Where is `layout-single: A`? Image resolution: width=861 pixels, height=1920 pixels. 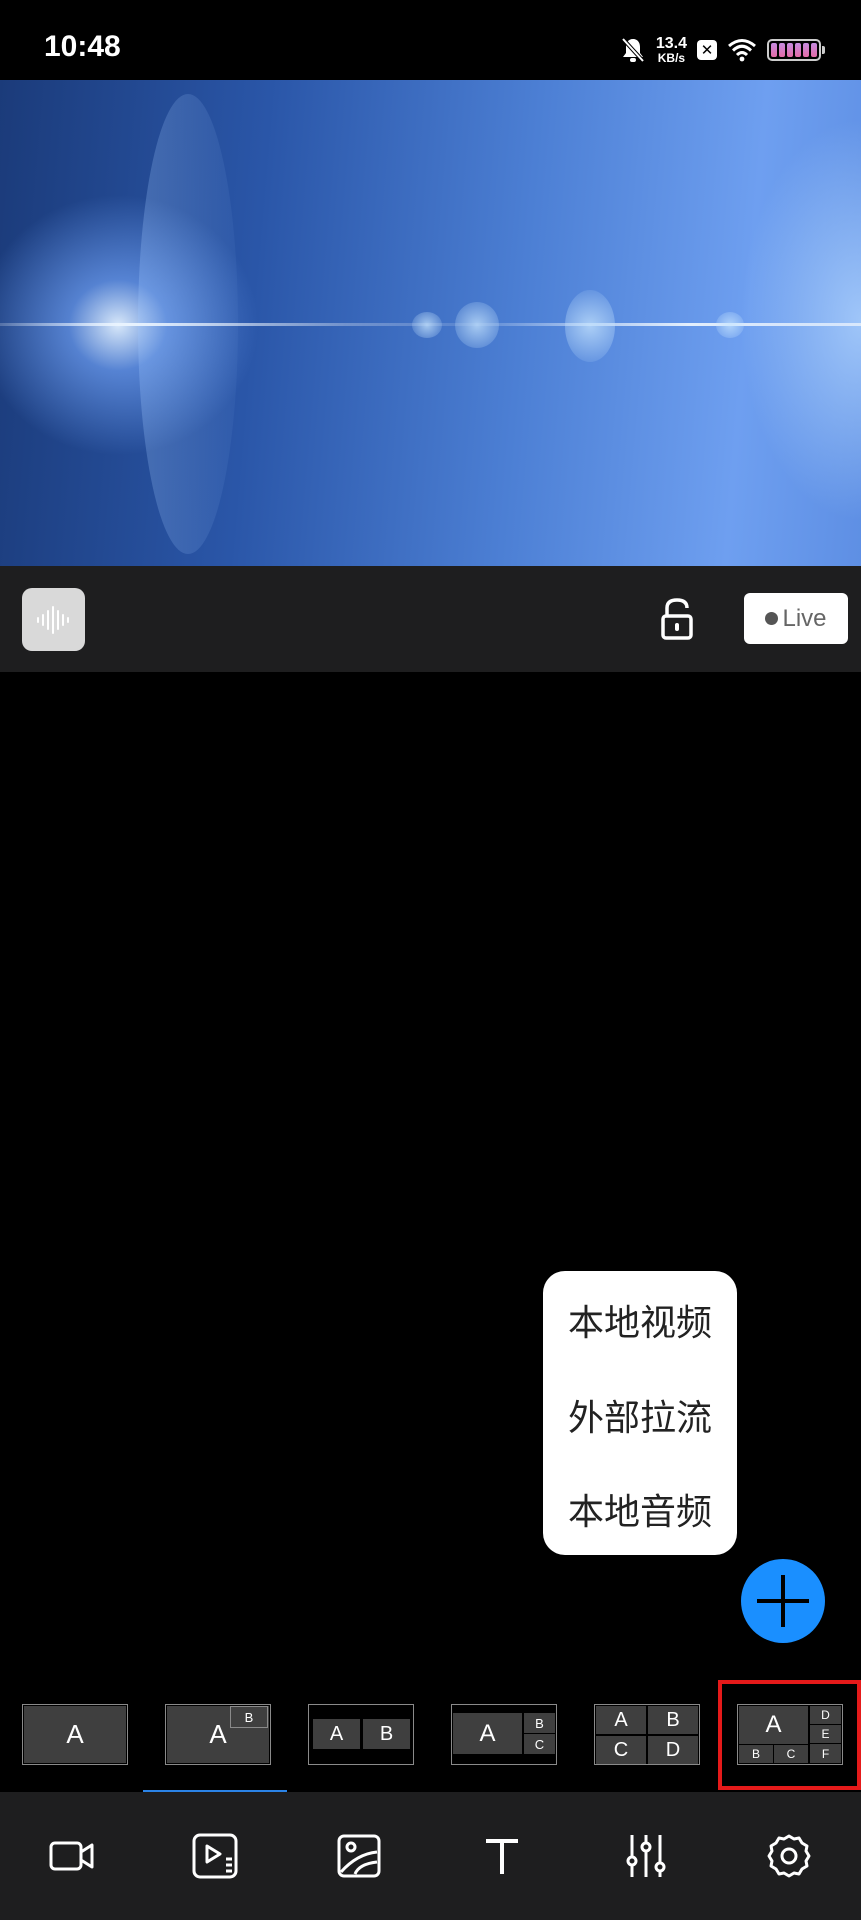 layout-single: A is located at coordinates (75, 1734).